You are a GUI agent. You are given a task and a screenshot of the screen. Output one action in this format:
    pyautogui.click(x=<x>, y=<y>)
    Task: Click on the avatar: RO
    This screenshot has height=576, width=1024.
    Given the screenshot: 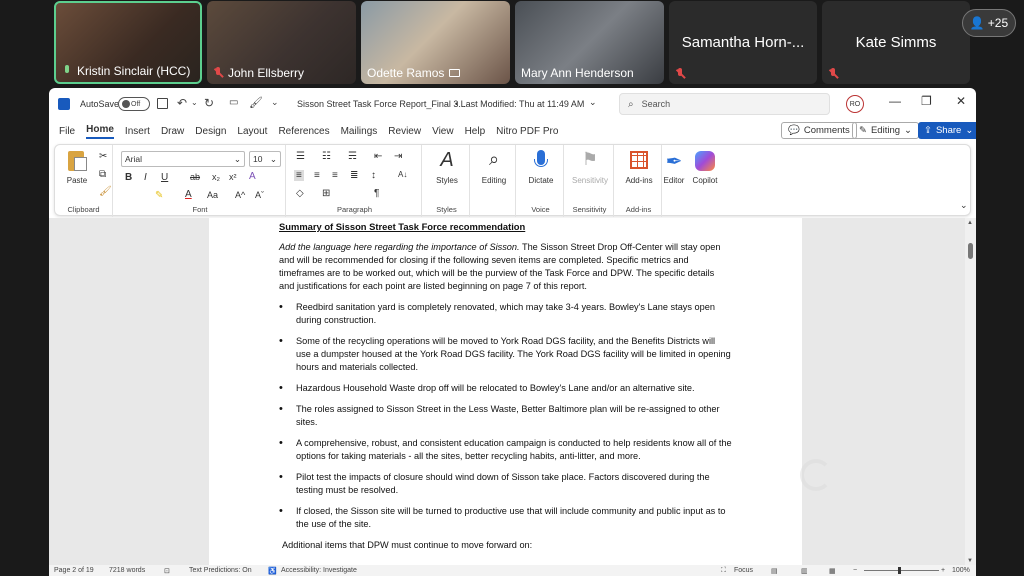 What is the action you would take?
    pyautogui.click(x=855, y=104)
    